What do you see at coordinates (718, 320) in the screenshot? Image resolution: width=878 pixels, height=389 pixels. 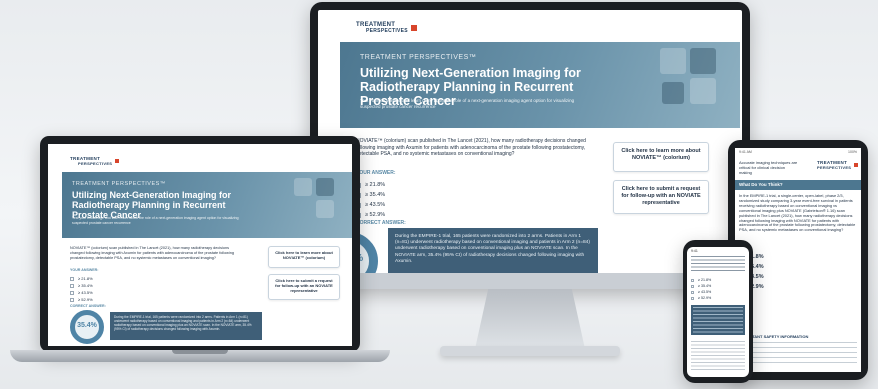 I see `phone-result-panel` at bounding box center [718, 320].